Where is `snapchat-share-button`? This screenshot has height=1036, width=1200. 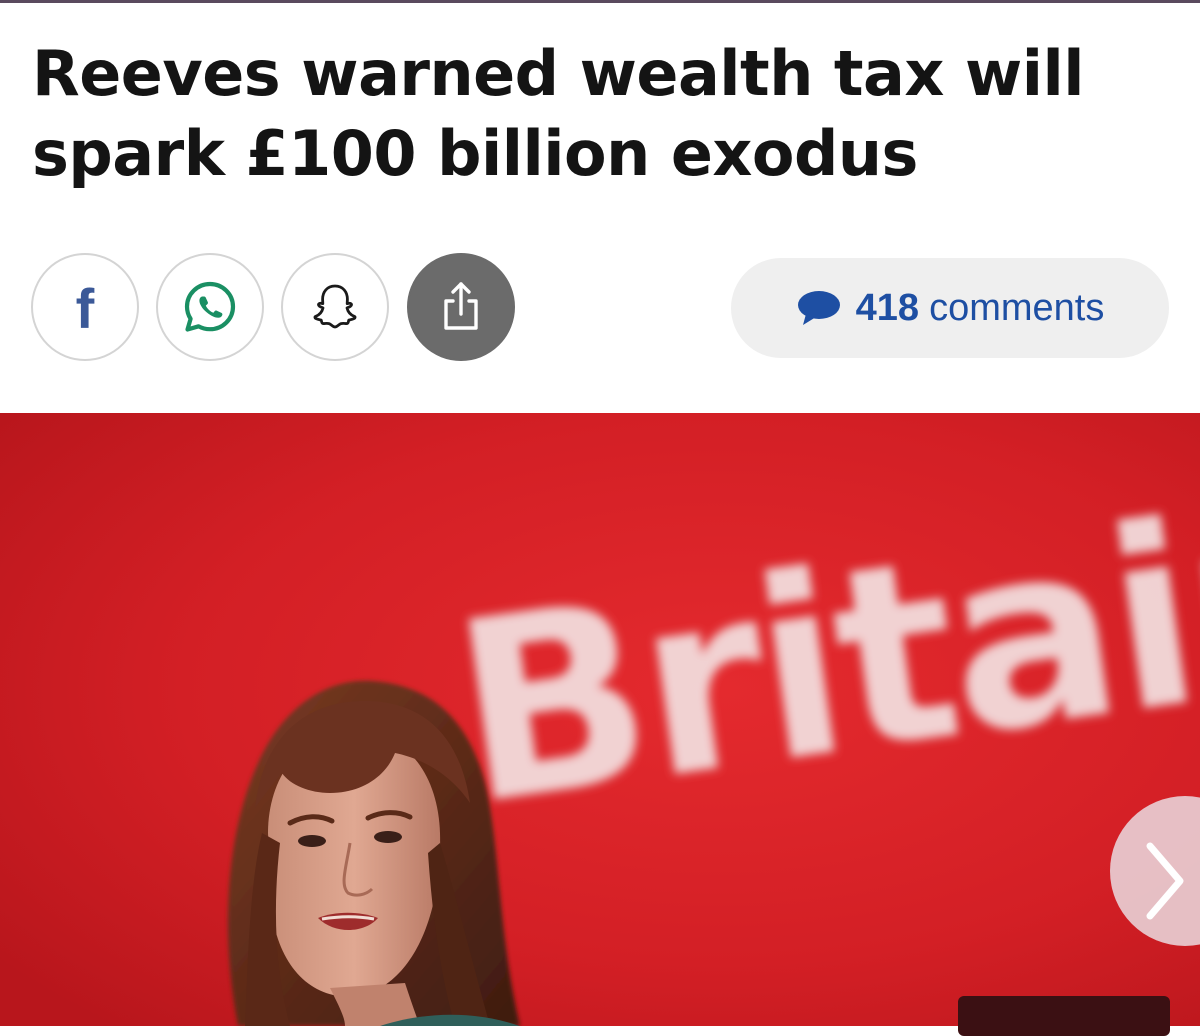
snapchat-share-button is located at coordinates (335, 307).